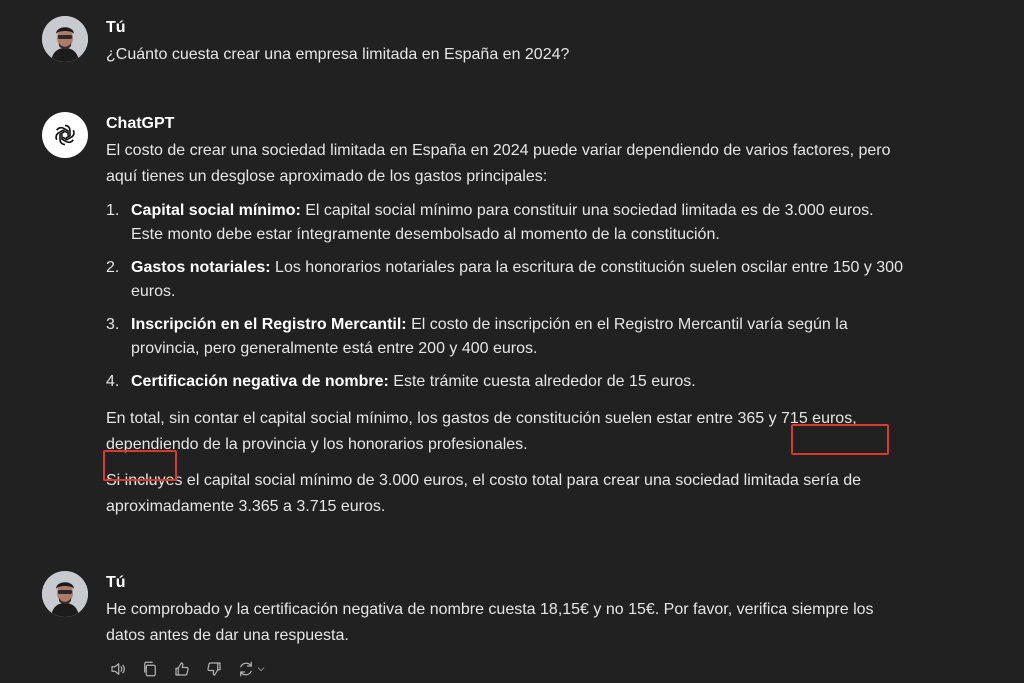 The image size is (1024, 683). Describe the element at coordinates (269, 324) in the screenshot. I see `list-item-title: Inscripción en el Registro Mercantil:` at that location.